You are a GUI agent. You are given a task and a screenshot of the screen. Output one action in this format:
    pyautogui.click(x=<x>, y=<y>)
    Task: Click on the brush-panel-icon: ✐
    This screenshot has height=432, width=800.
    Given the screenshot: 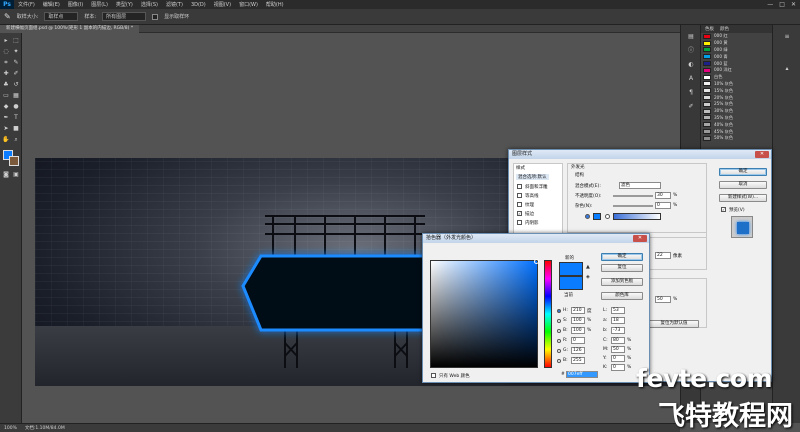 What is the action you would take?
    pyautogui.click(x=691, y=107)
    